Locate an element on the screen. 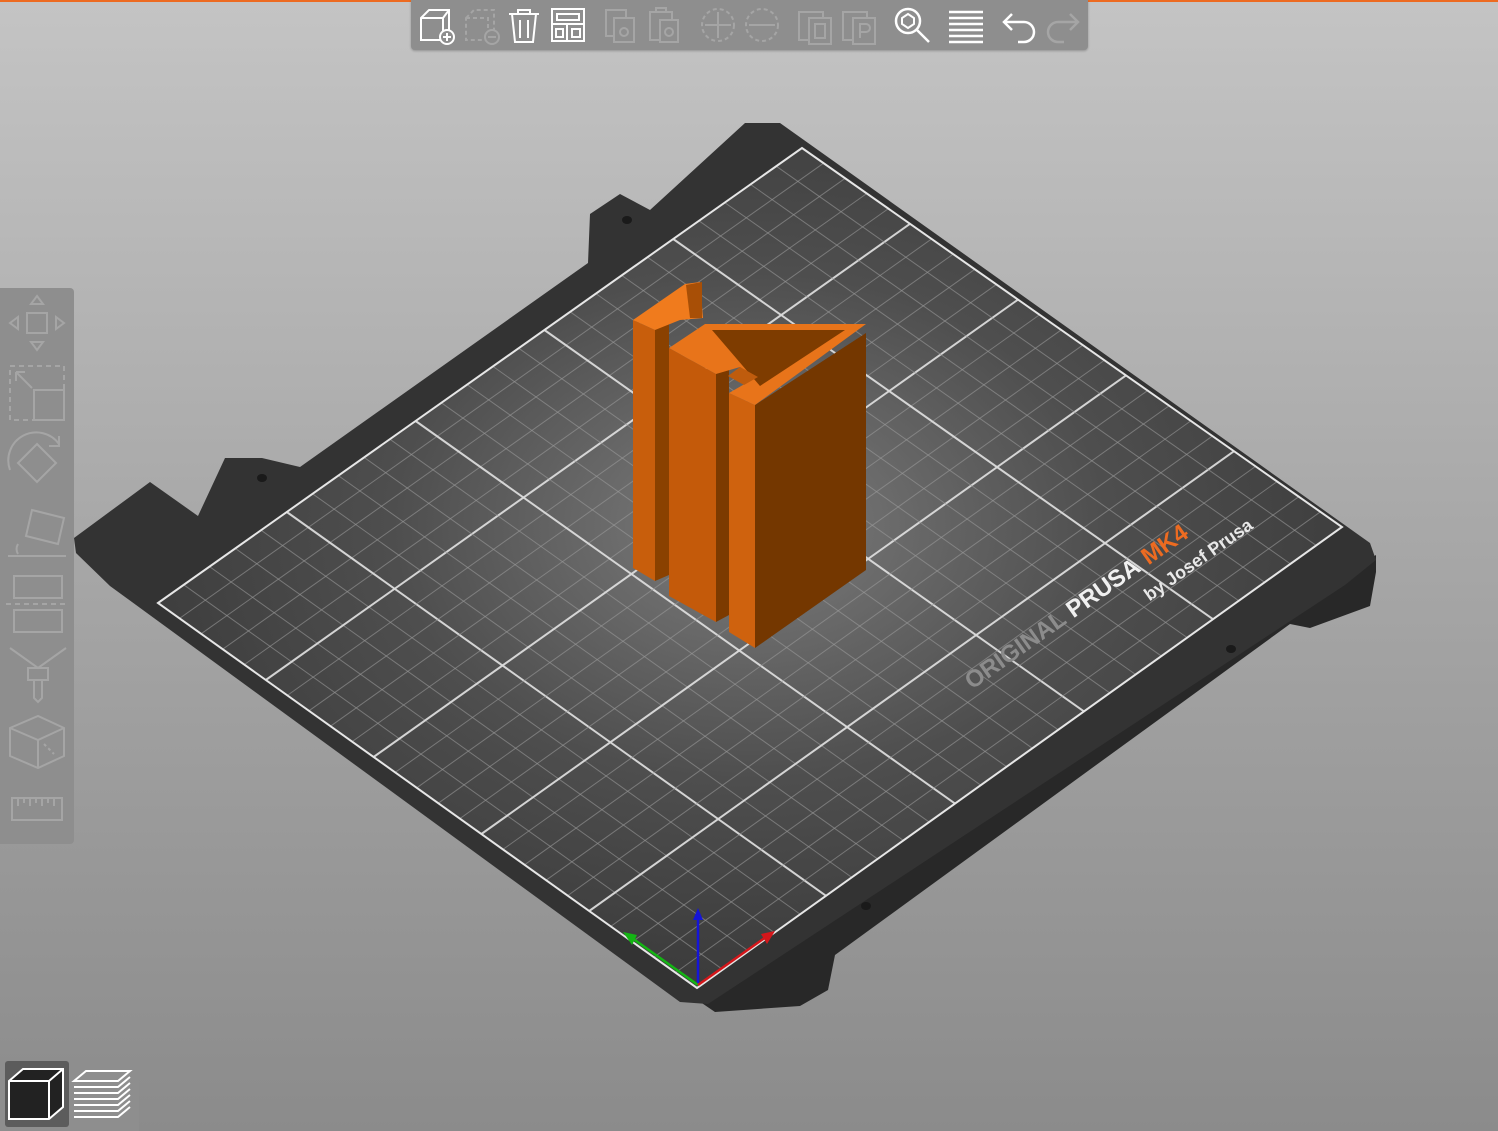 This screenshot has width=1498, height=1131. place-on-face-icon is located at coordinates (37, 533).